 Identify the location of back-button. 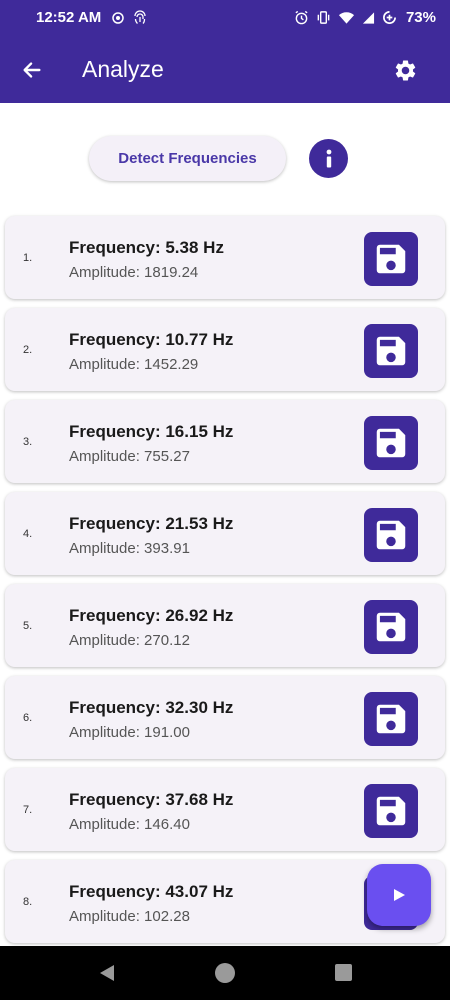
(32, 70).